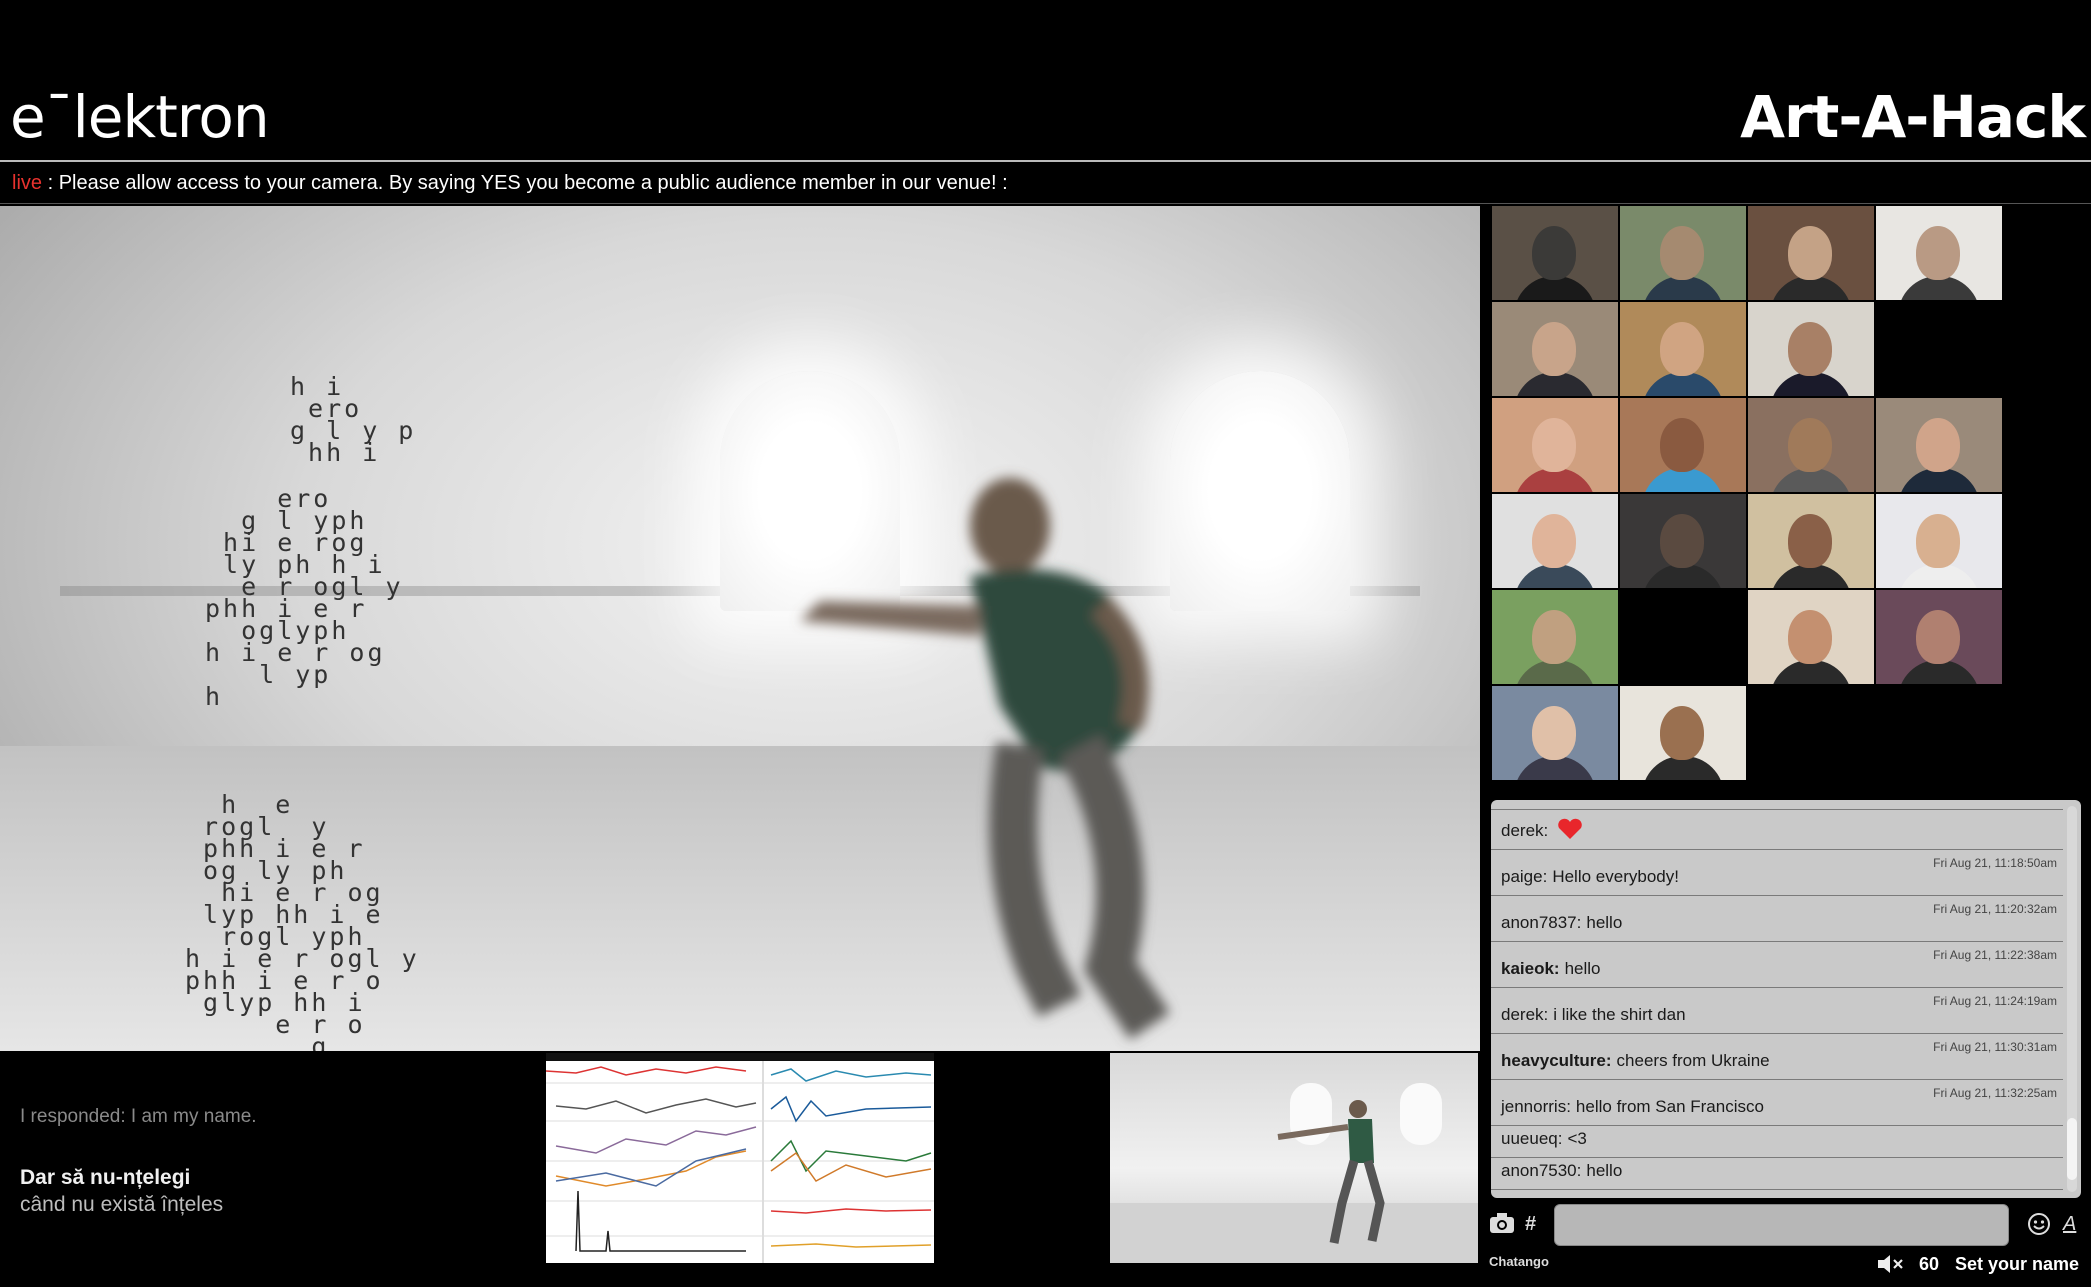  What do you see at coordinates (740, 1158) in the screenshot?
I see `sensor-data-graphs` at bounding box center [740, 1158].